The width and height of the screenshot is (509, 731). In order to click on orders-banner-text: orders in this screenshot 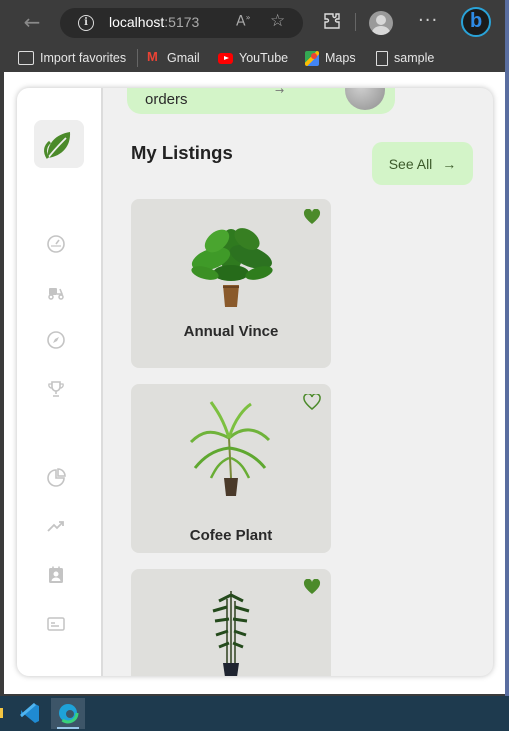, I will do `click(166, 99)`.